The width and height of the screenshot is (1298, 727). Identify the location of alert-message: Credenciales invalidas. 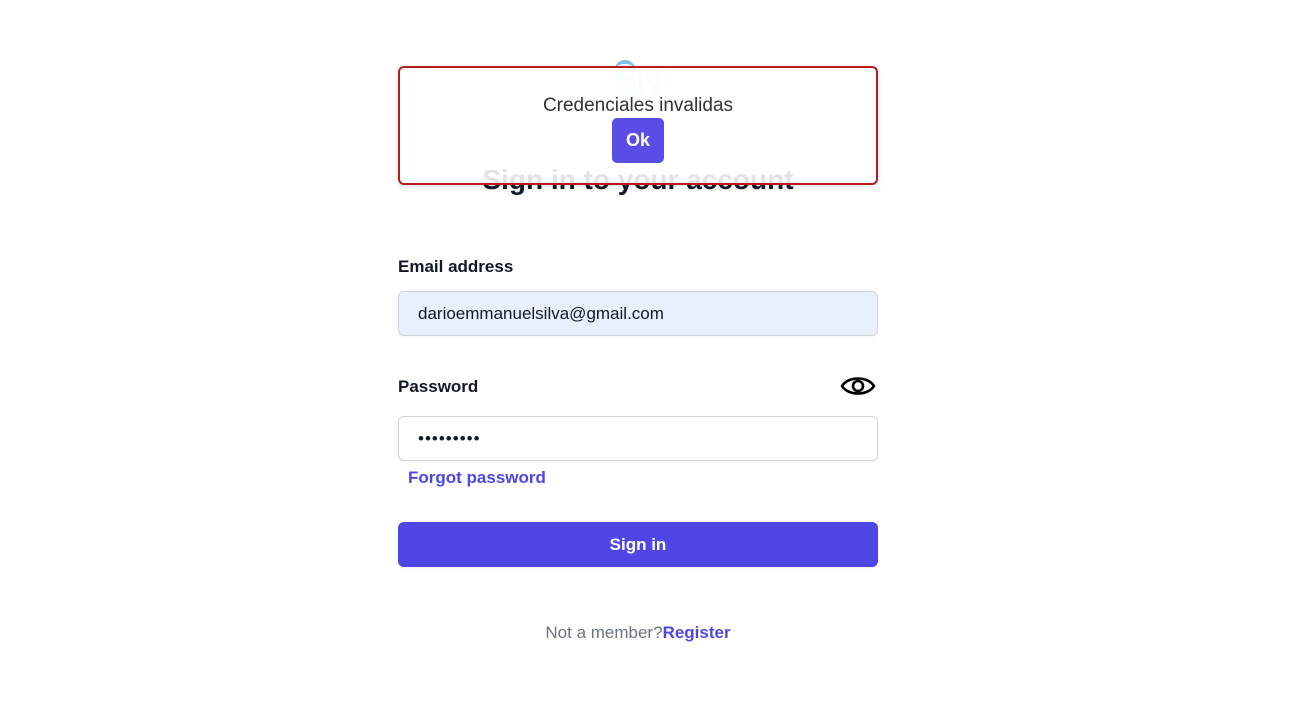
(638, 105).